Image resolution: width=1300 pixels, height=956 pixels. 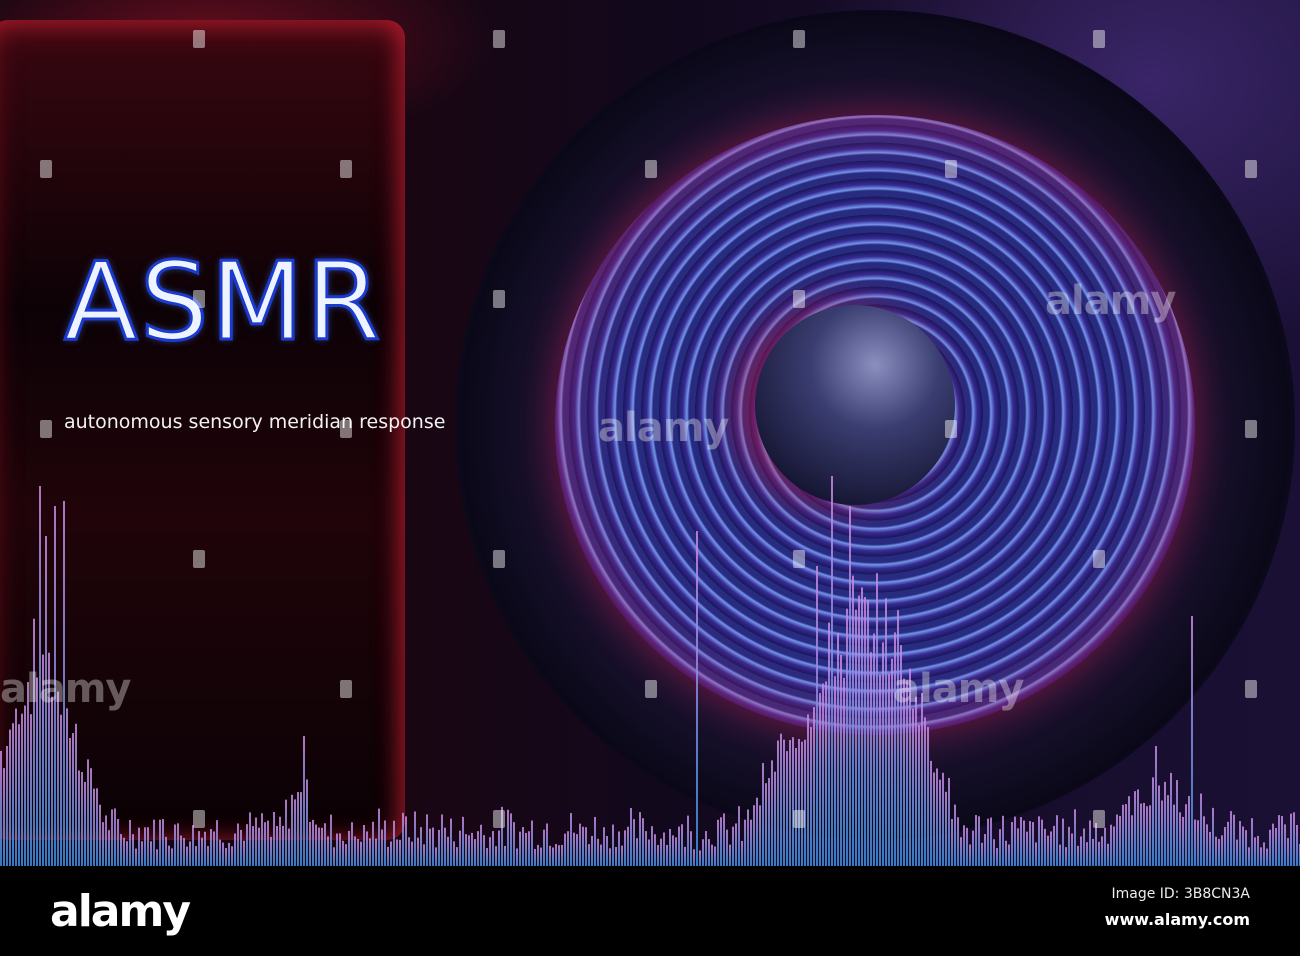 What do you see at coordinates (120, 911) in the screenshot?
I see `alamy-logo: alamy` at bounding box center [120, 911].